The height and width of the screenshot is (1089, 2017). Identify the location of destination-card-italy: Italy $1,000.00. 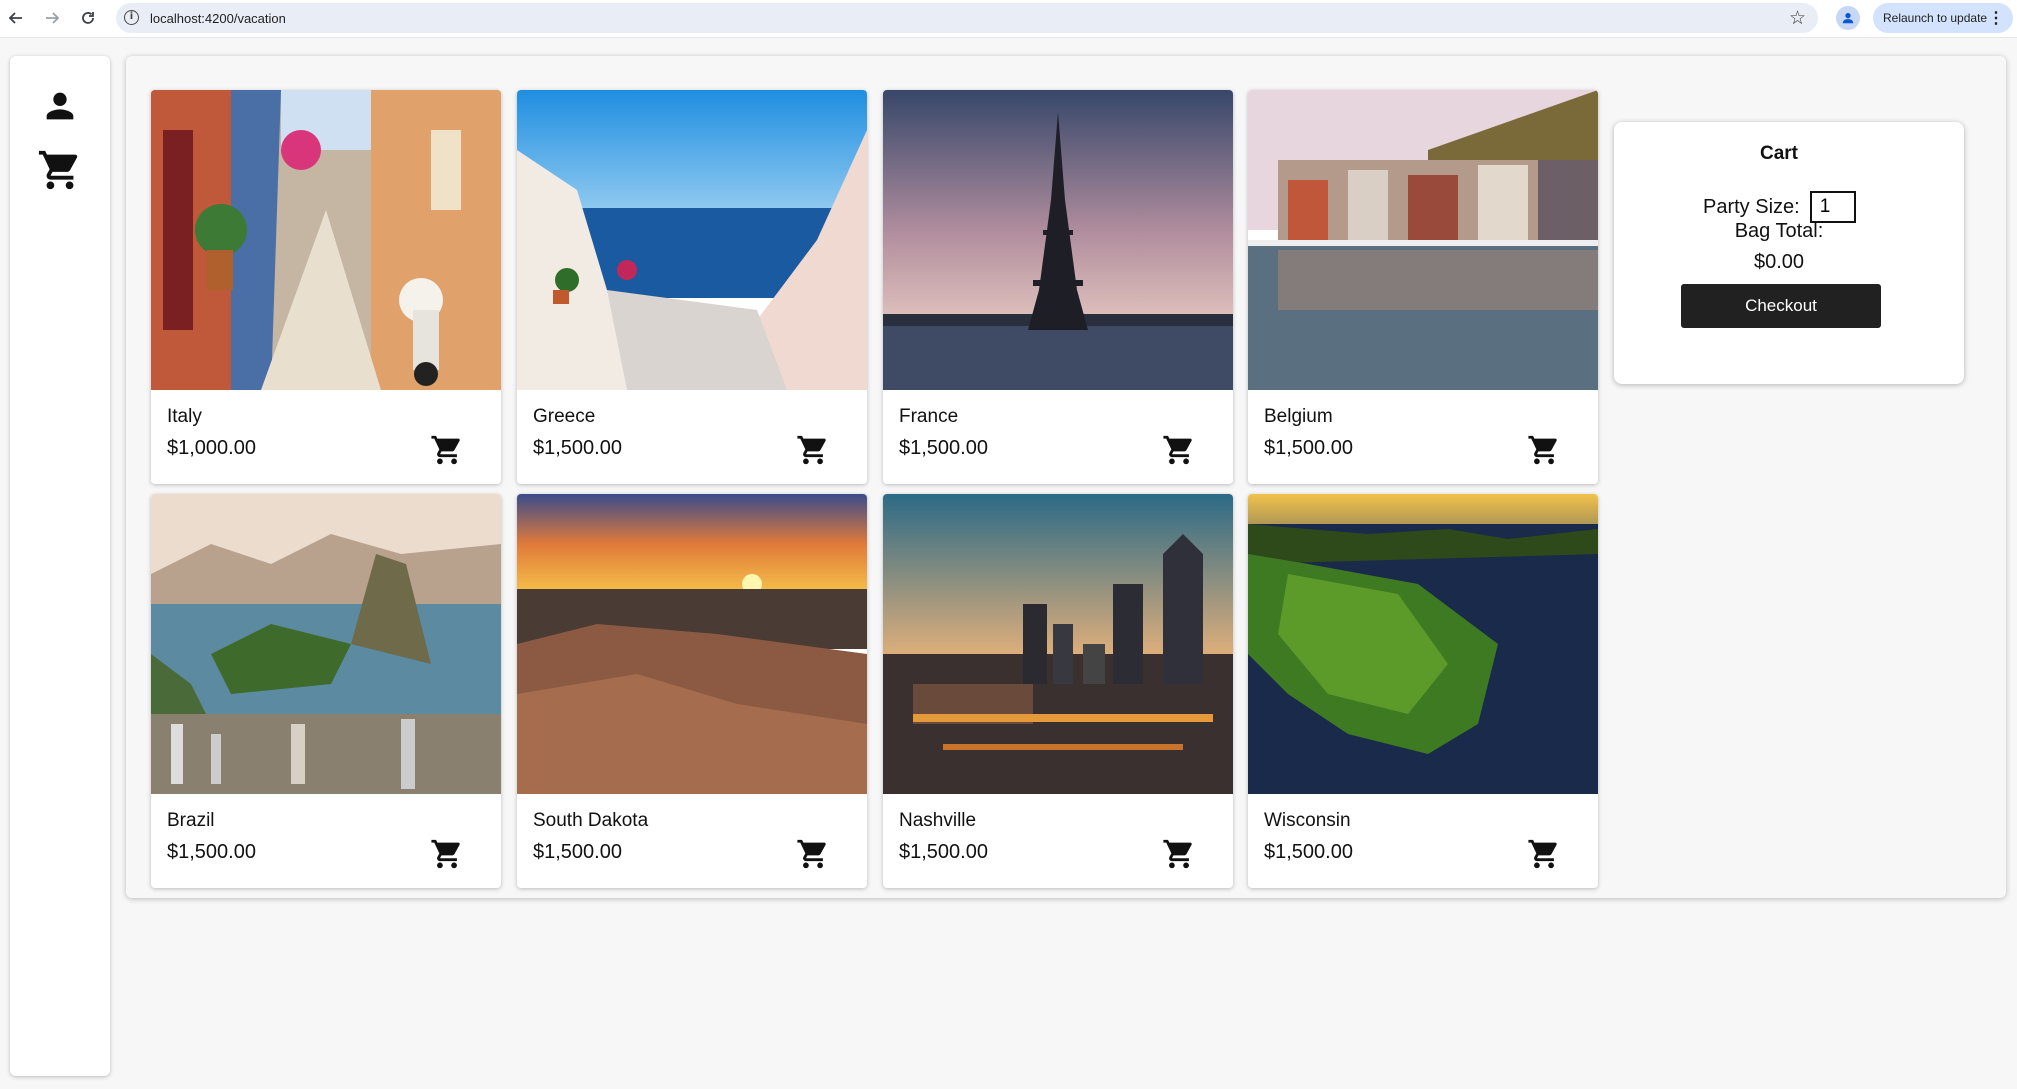
(326, 287).